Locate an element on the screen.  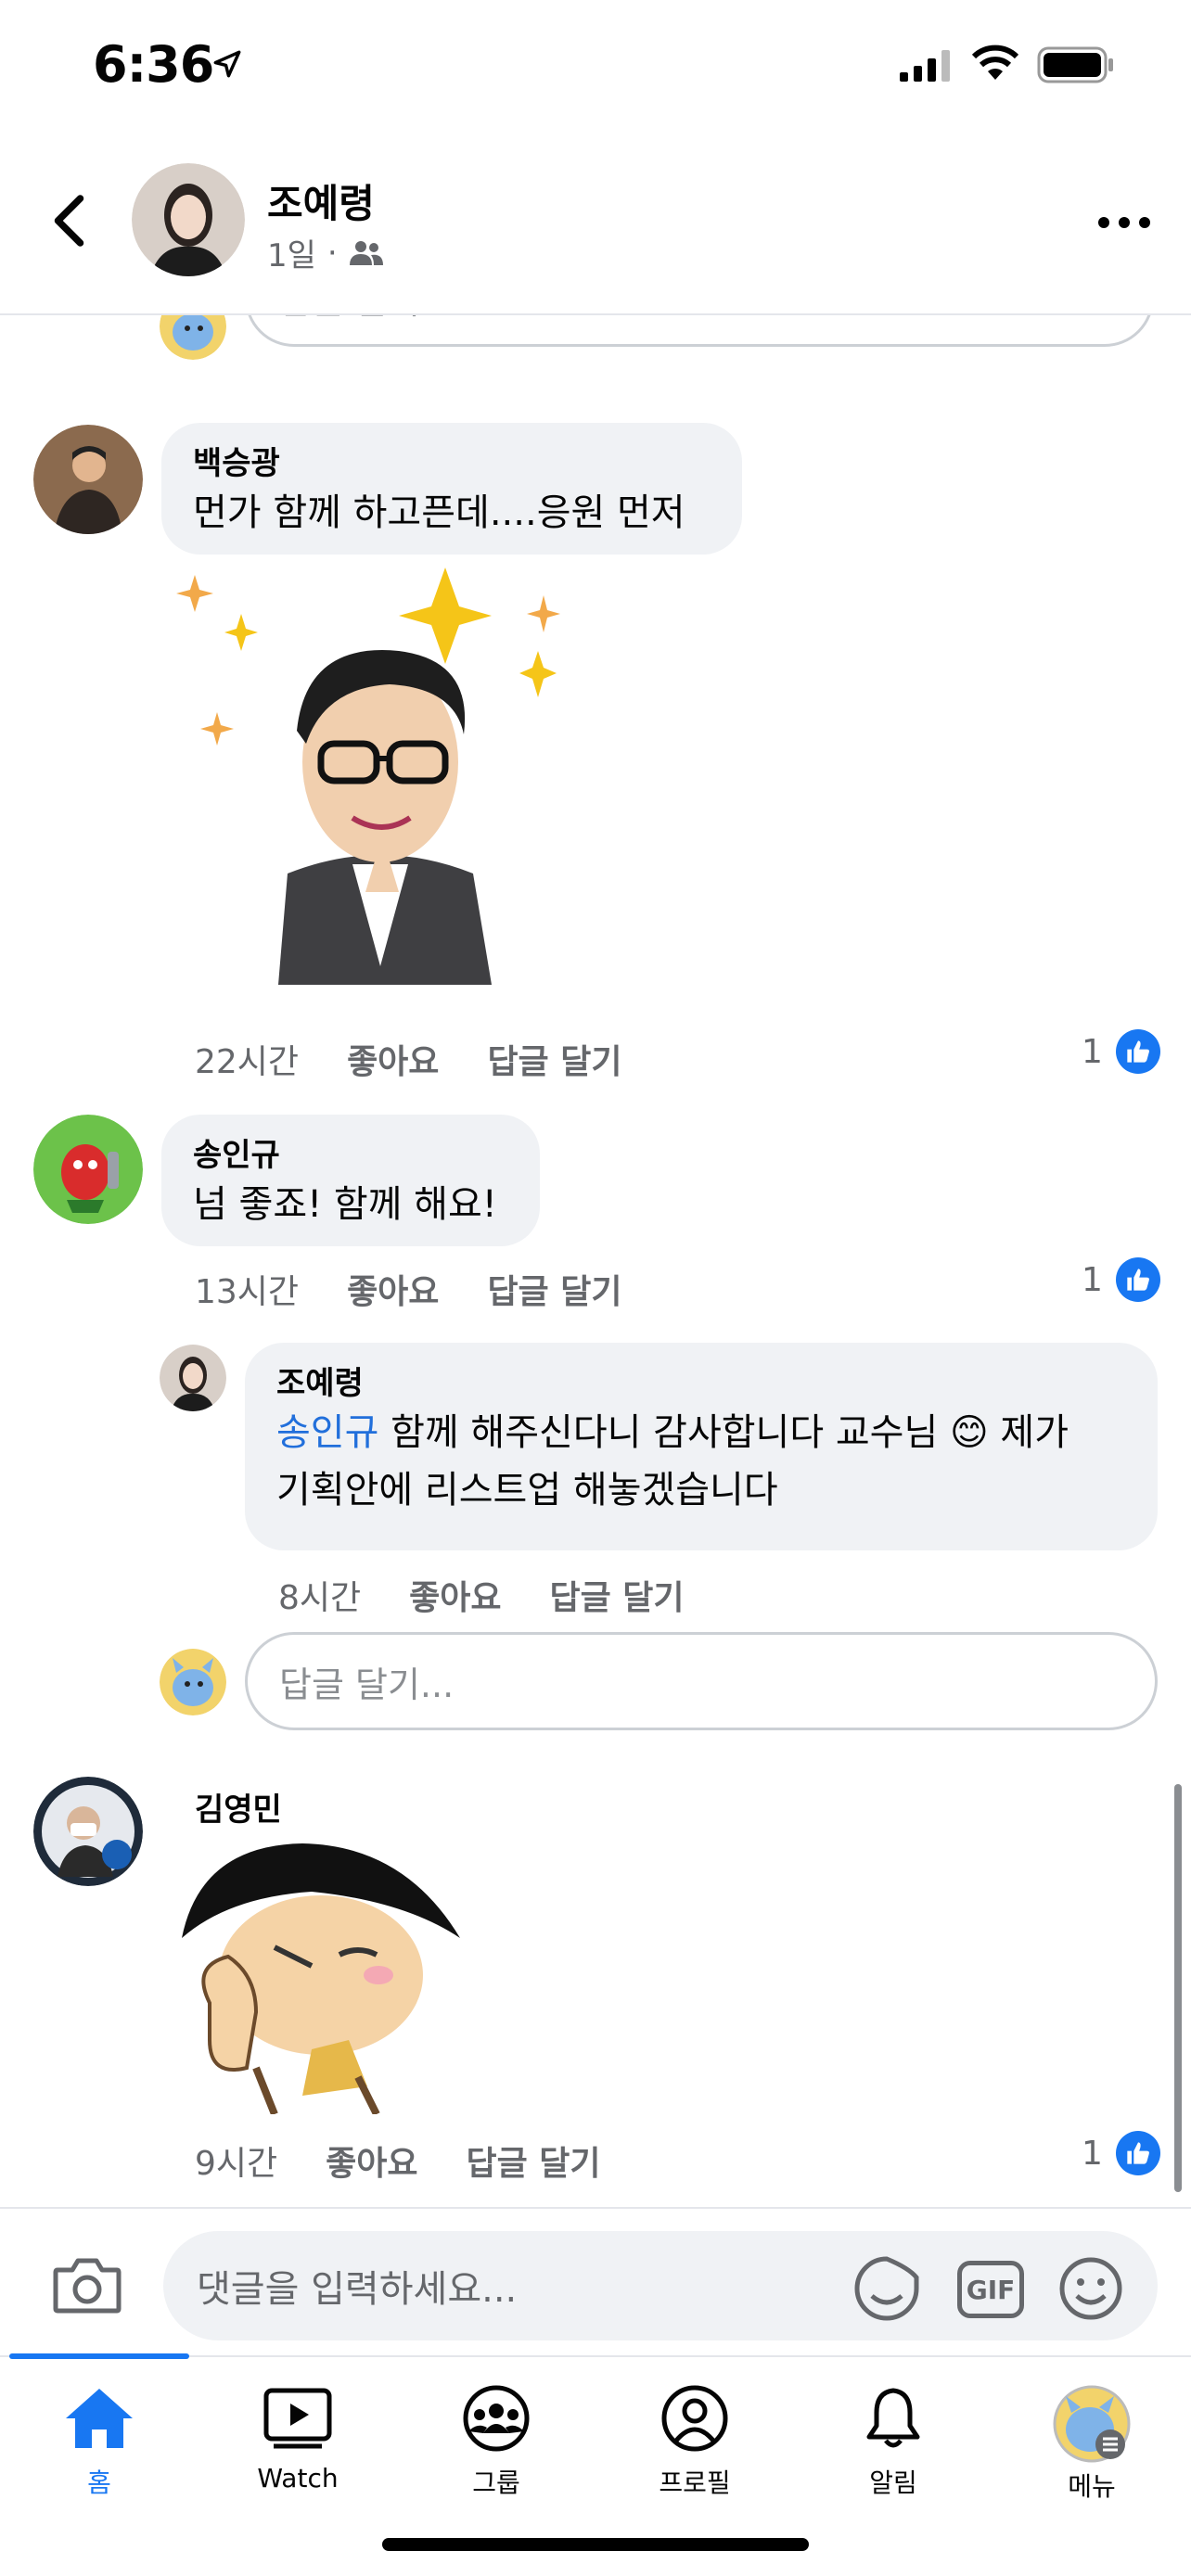
tab-profile: 프로필 is located at coordinates (695, 2442).